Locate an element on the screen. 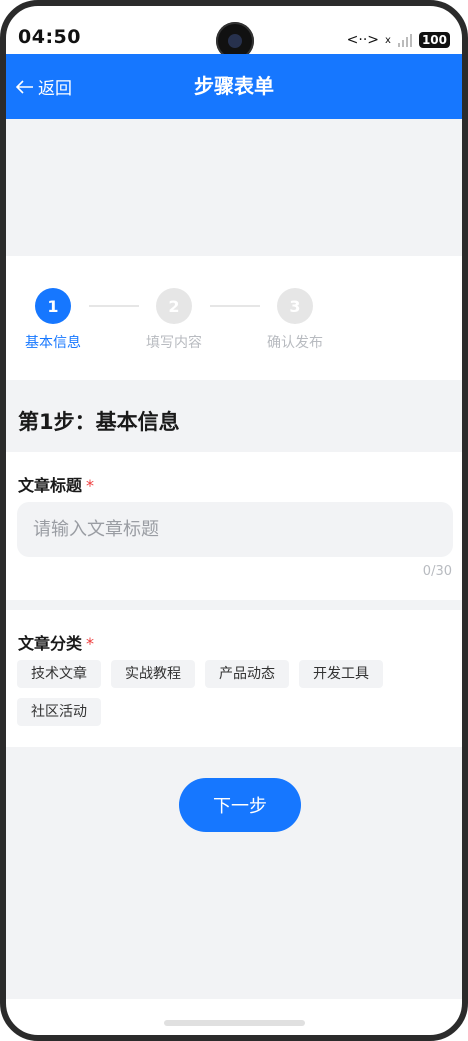  status-time: 04:50 is located at coordinates (49, 37).